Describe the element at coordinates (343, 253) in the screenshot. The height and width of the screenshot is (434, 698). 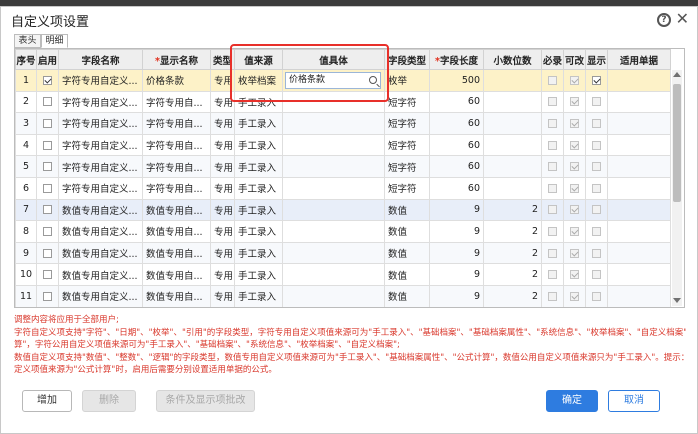
I see `table-row: 9 数值专用自定义... 数值专用自... 专用 手工录入 数值 9 2` at that location.